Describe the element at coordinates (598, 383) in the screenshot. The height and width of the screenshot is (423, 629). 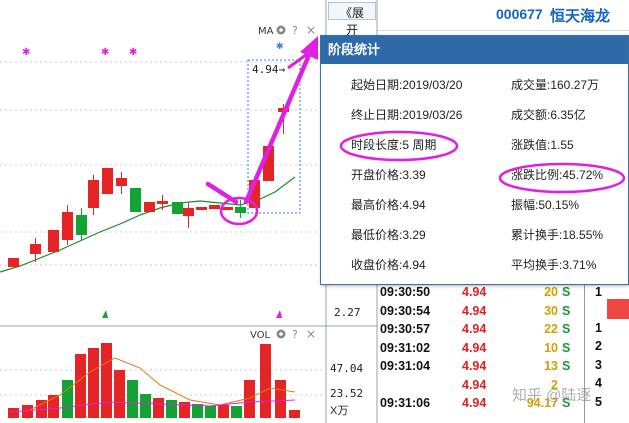
I see `order-level-number: 4` at that location.